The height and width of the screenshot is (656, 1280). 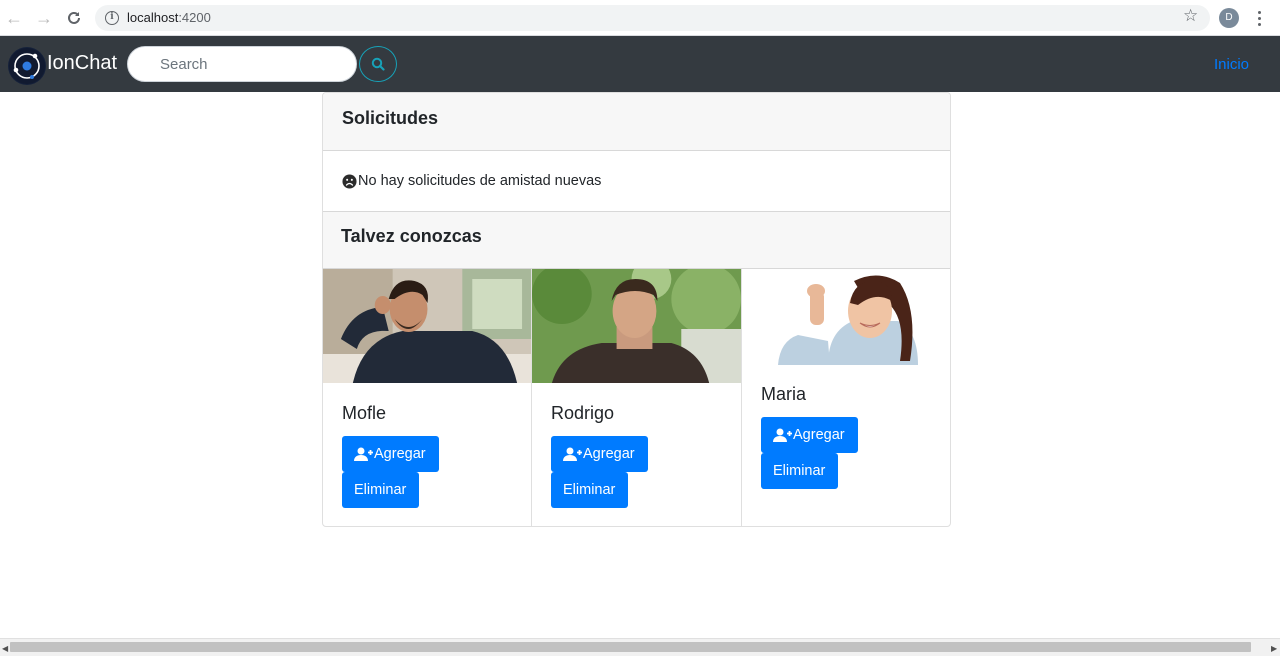 I want to click on back-arrow-icon: ←, so click(x=14, y=18).